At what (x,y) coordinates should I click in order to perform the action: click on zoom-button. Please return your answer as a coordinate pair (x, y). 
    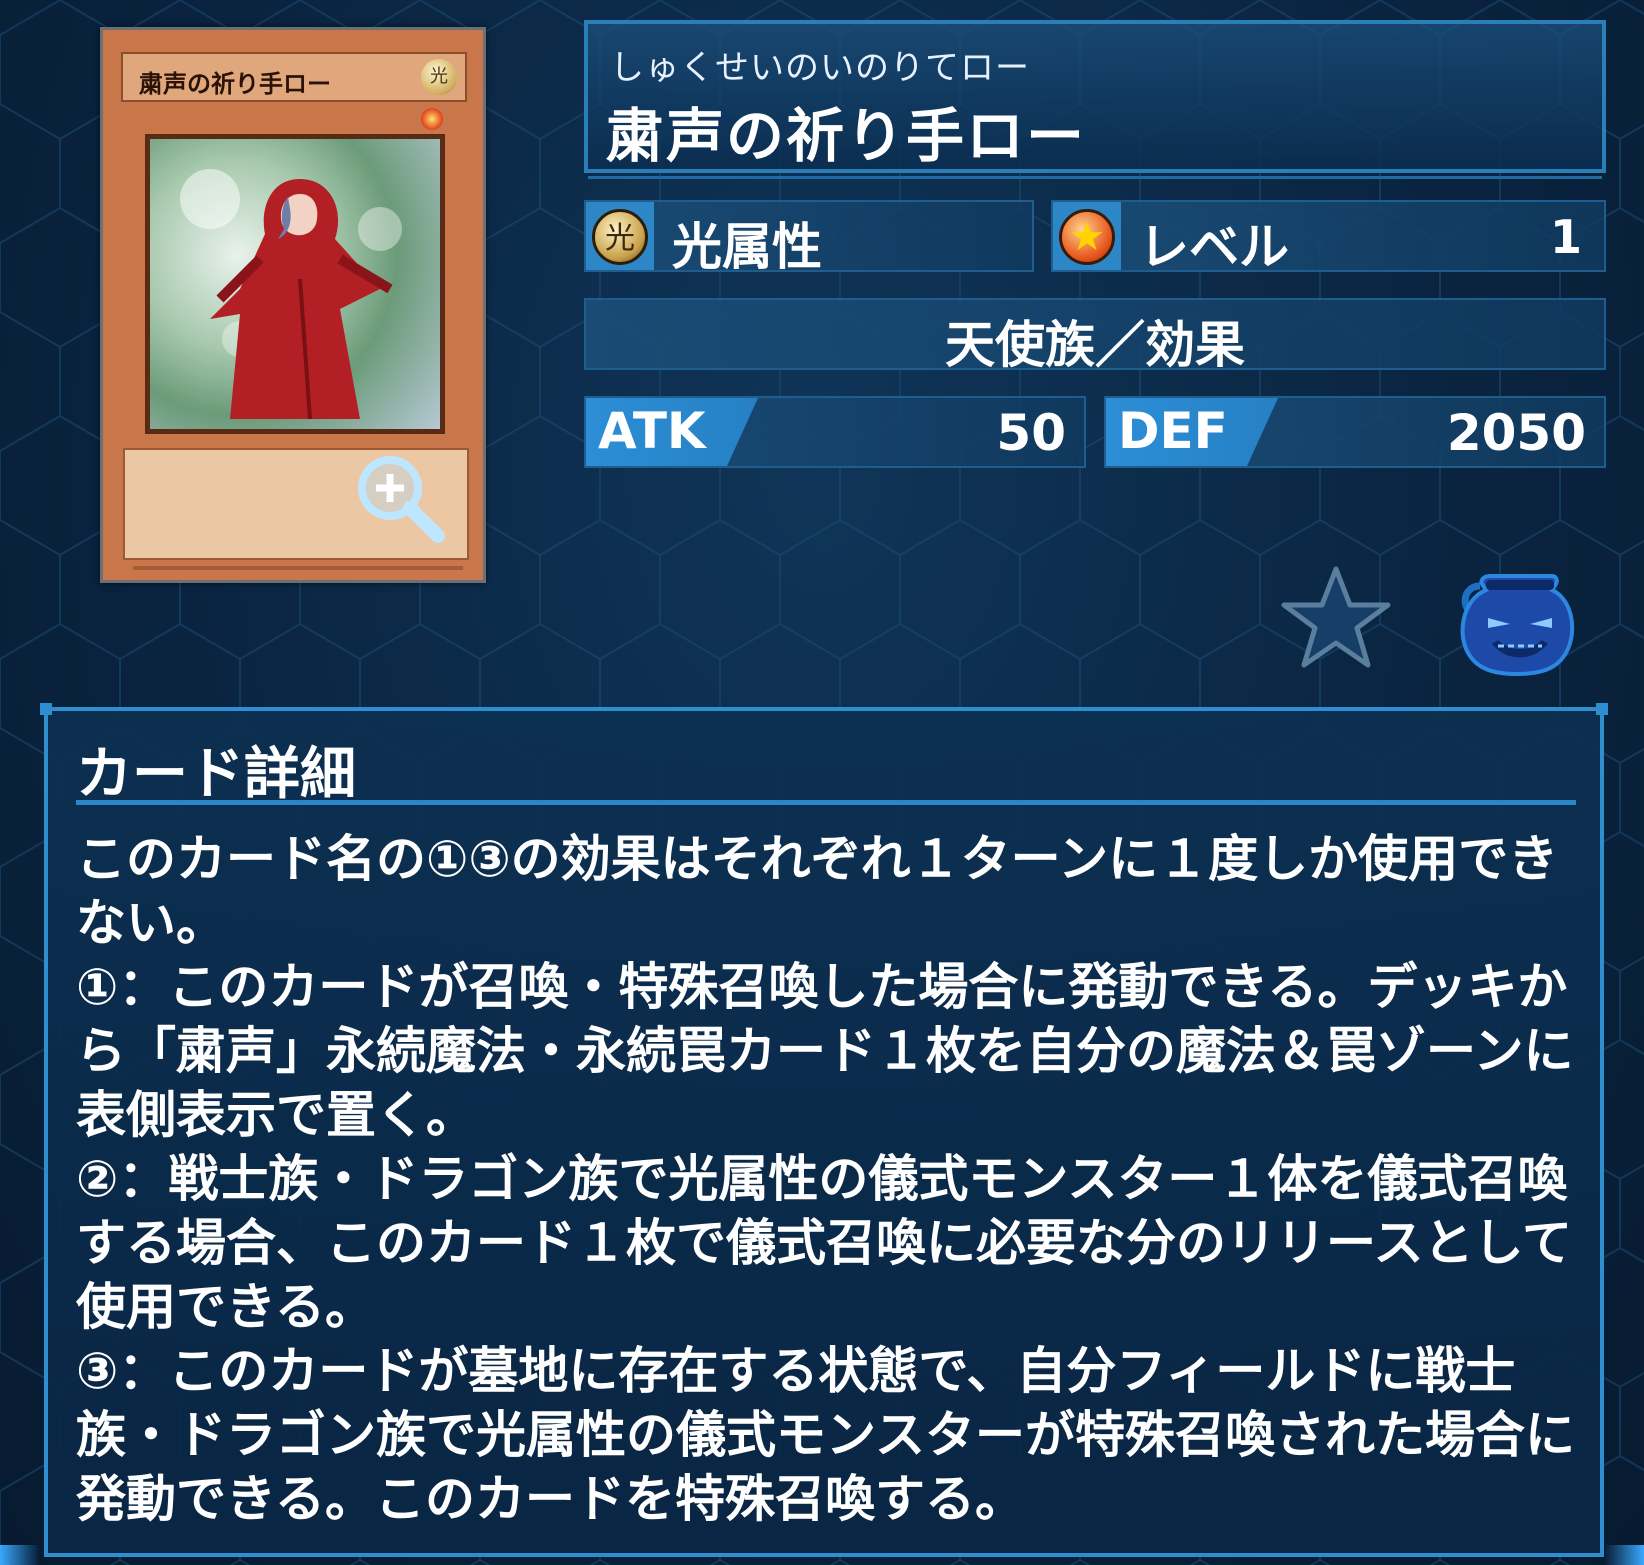
    Looking at the image, I should click on (400, 498).